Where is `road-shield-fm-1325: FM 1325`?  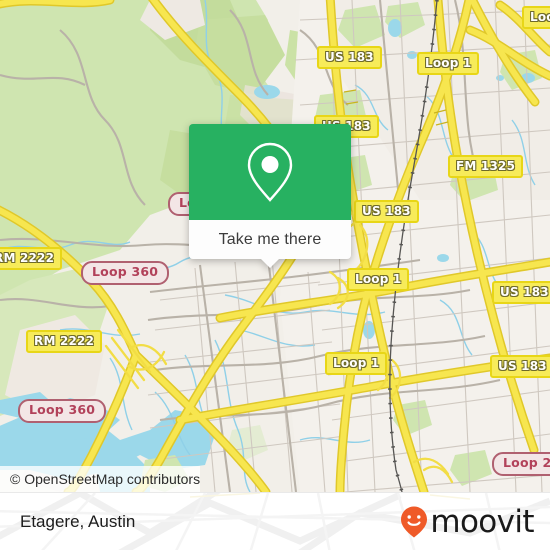
road-shield-fm-1325: FM 1325 is located at coordinates (486, 166).